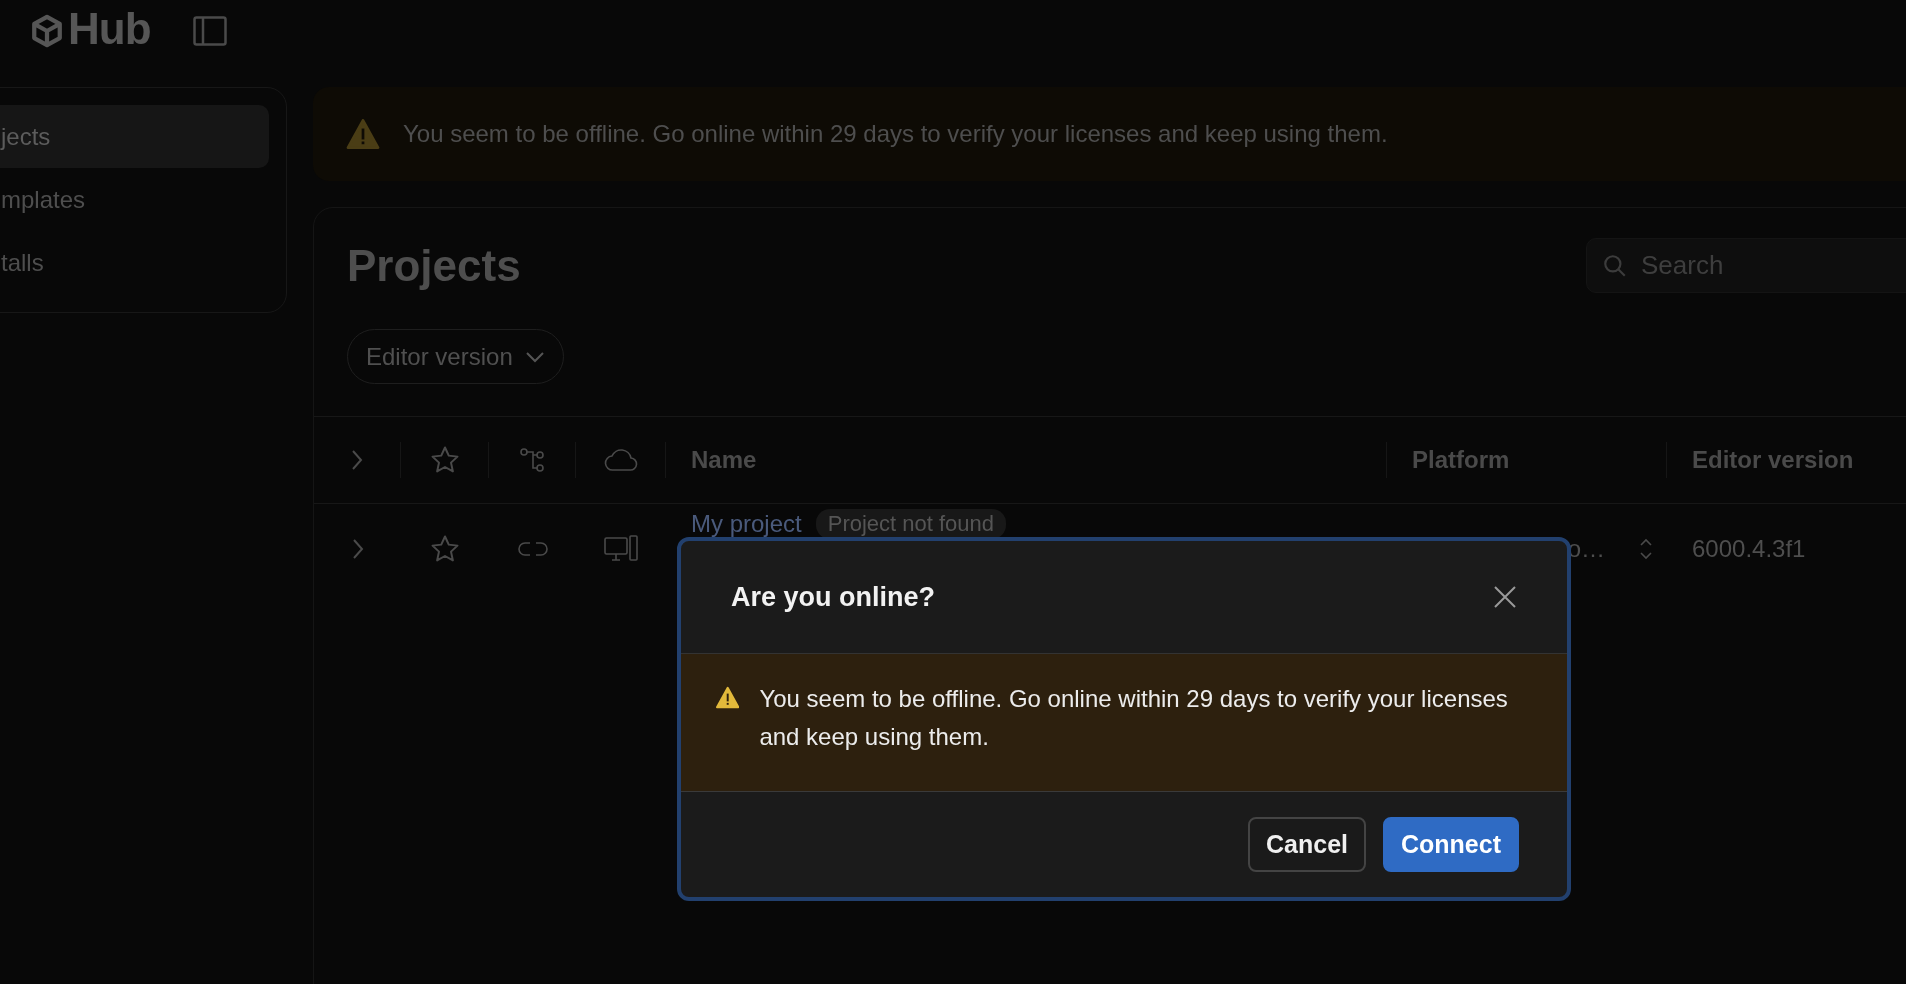  What do you see at coordinates (1615, 266) in the screenshot?
I see `search-icon` at bounding box center [1615, 266].